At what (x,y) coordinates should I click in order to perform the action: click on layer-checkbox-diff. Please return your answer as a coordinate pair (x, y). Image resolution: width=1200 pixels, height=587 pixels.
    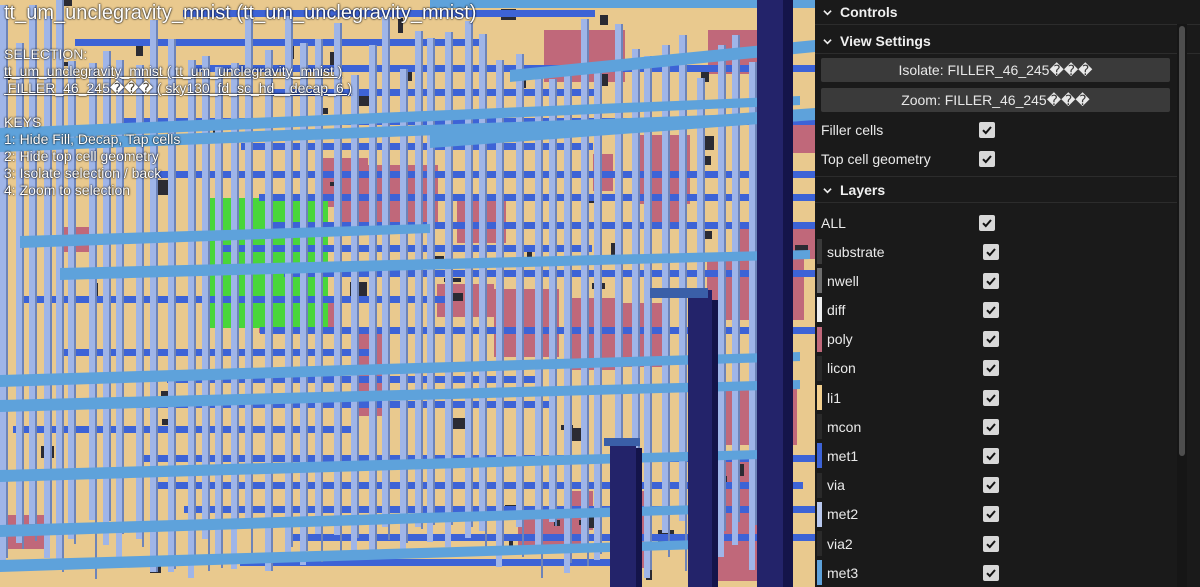
    Looking at the image, I should click on (991, 309).